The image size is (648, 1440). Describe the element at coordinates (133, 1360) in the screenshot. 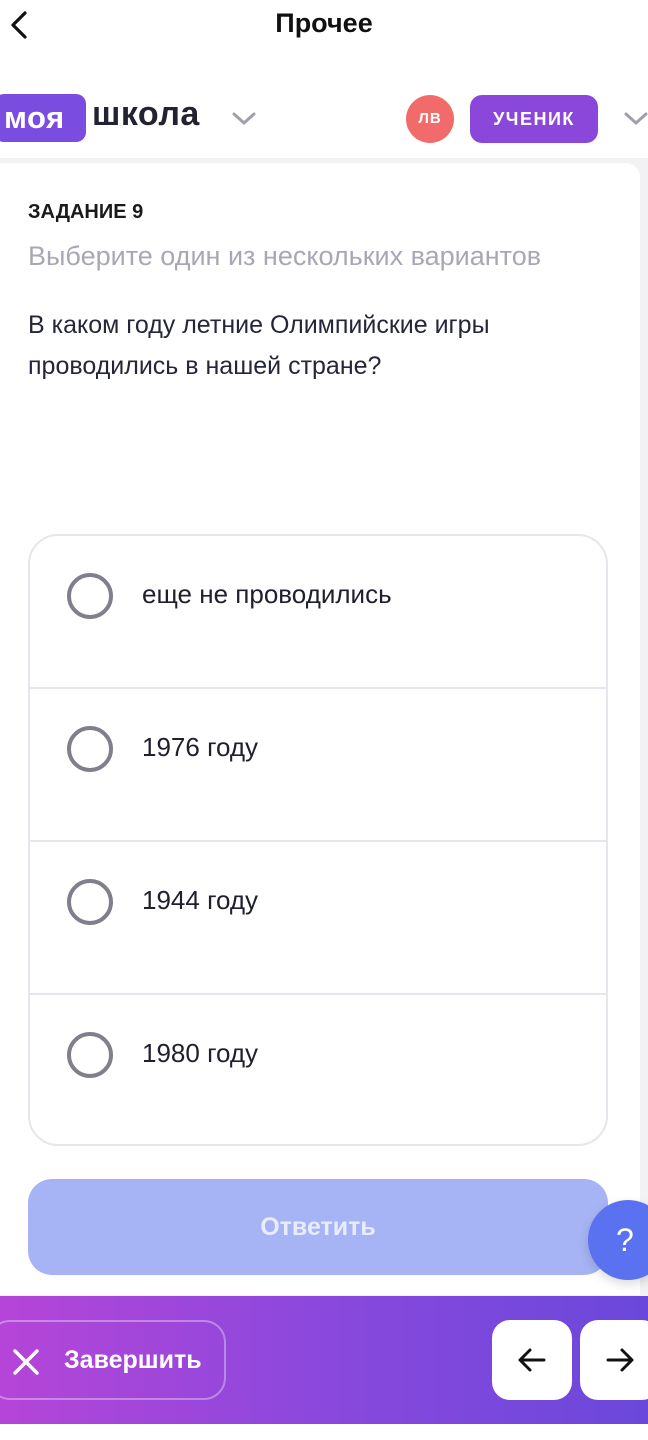

I see `finish-label: Завершить` at that location.